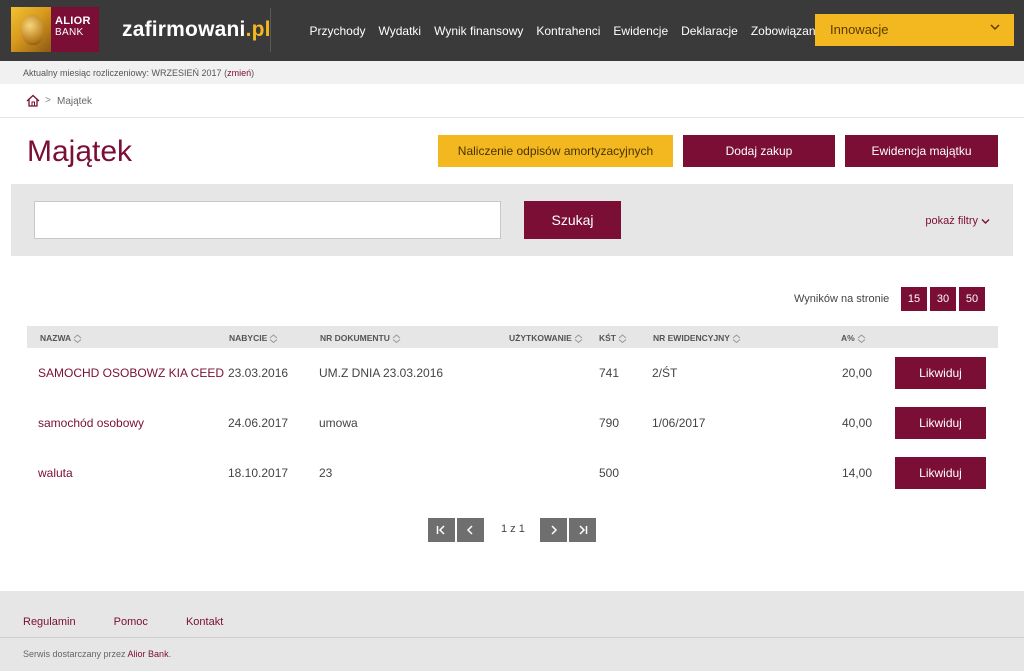 This screenshot has height=671, width=1024. What do you see at coordinates (857, 423) in the screenshot?
I see `rate-value: 40,00` at bounding box center [857, 423].